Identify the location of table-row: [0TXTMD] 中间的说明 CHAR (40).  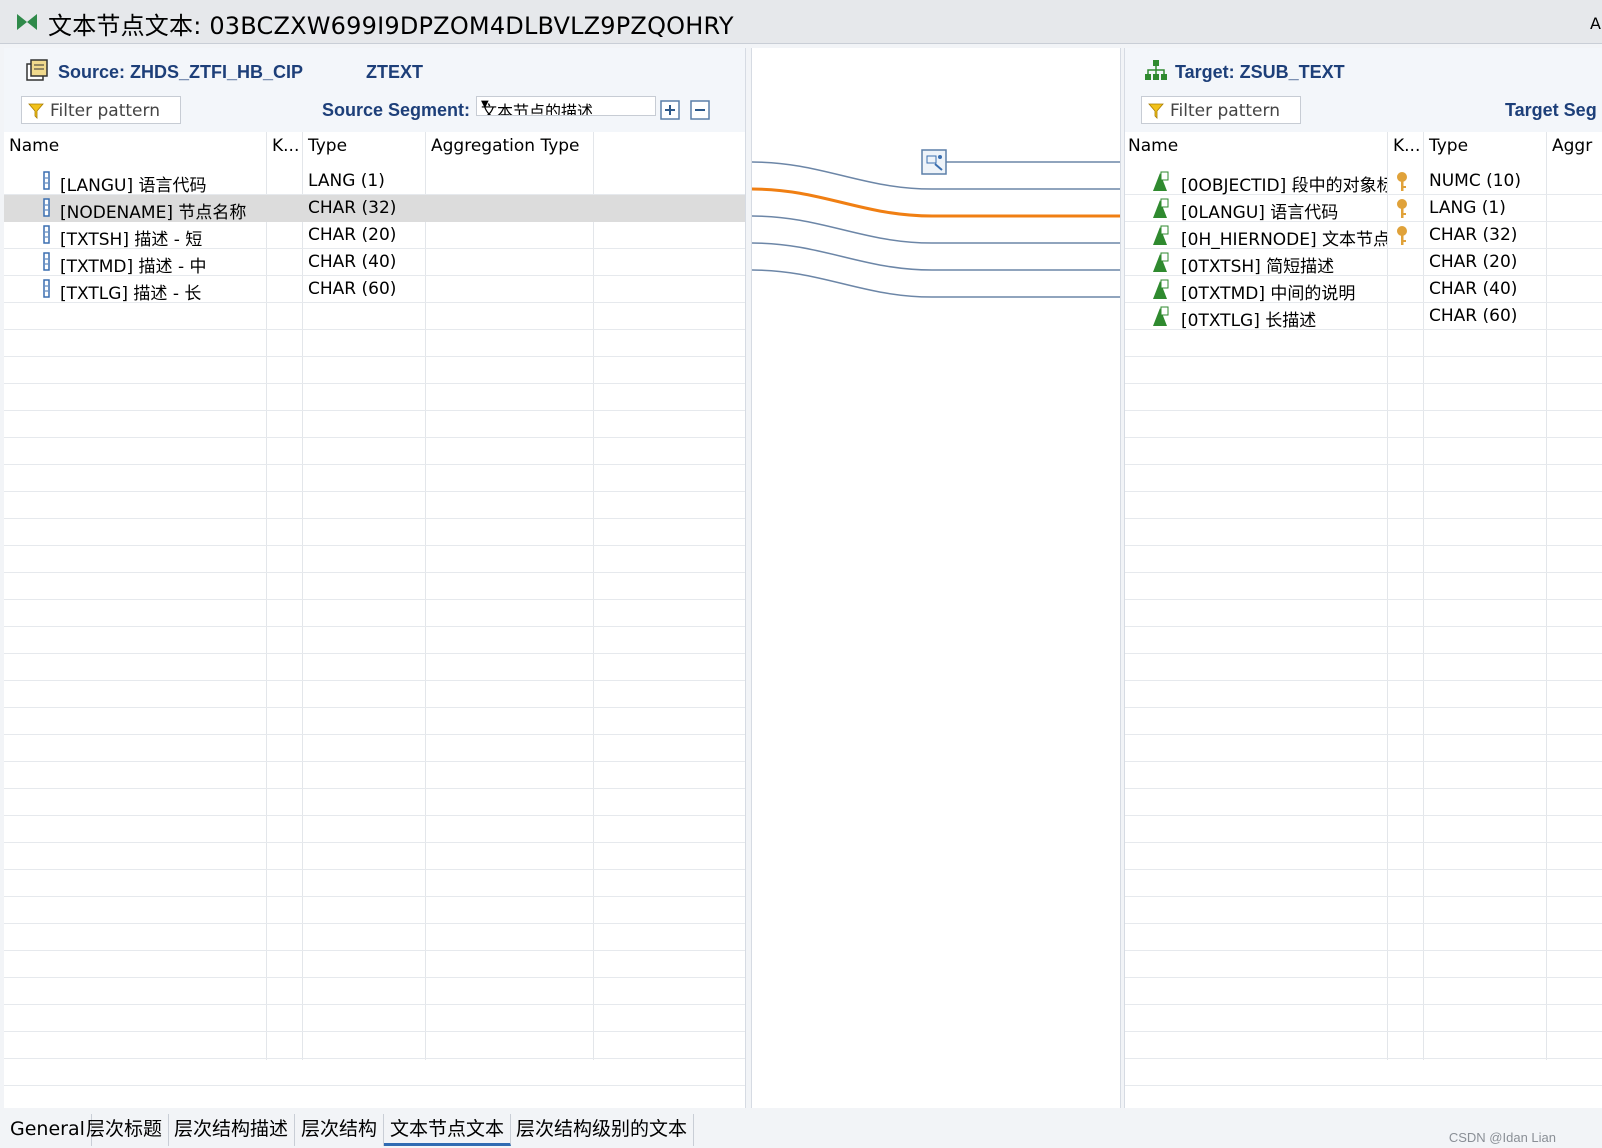
(1363, 290).